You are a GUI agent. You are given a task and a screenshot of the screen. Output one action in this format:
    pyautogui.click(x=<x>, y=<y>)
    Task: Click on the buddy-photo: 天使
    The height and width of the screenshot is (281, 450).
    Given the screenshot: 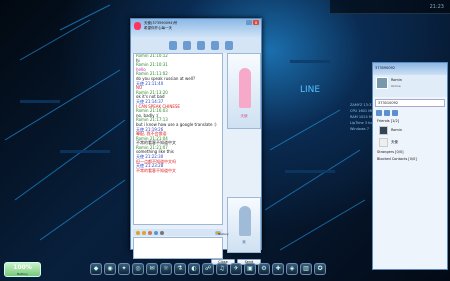 What is the action you would take?
    pyautogui.click(x=244, y=91)
    